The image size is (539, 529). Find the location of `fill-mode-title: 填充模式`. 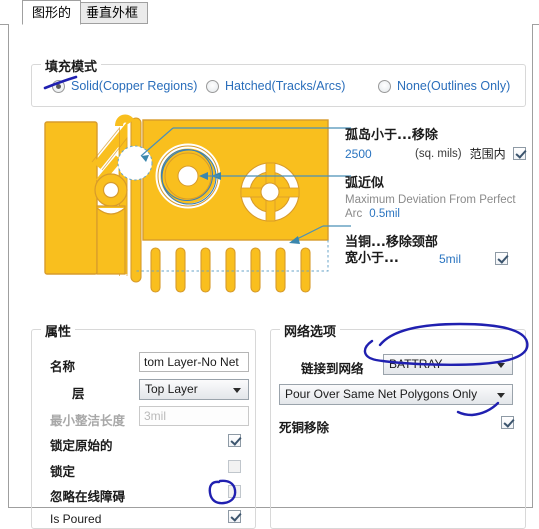

fill-mode-title: 填充模式 is located at coordinates (71, 65).